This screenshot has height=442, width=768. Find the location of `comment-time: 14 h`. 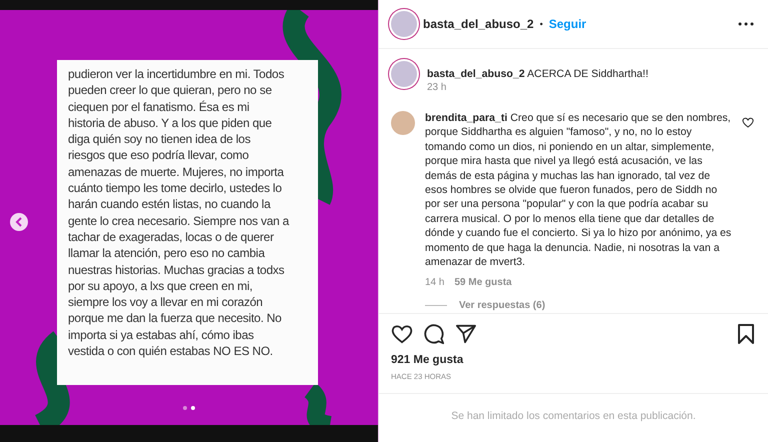

comment-time: 14 h is located at coordinates (434, 282).